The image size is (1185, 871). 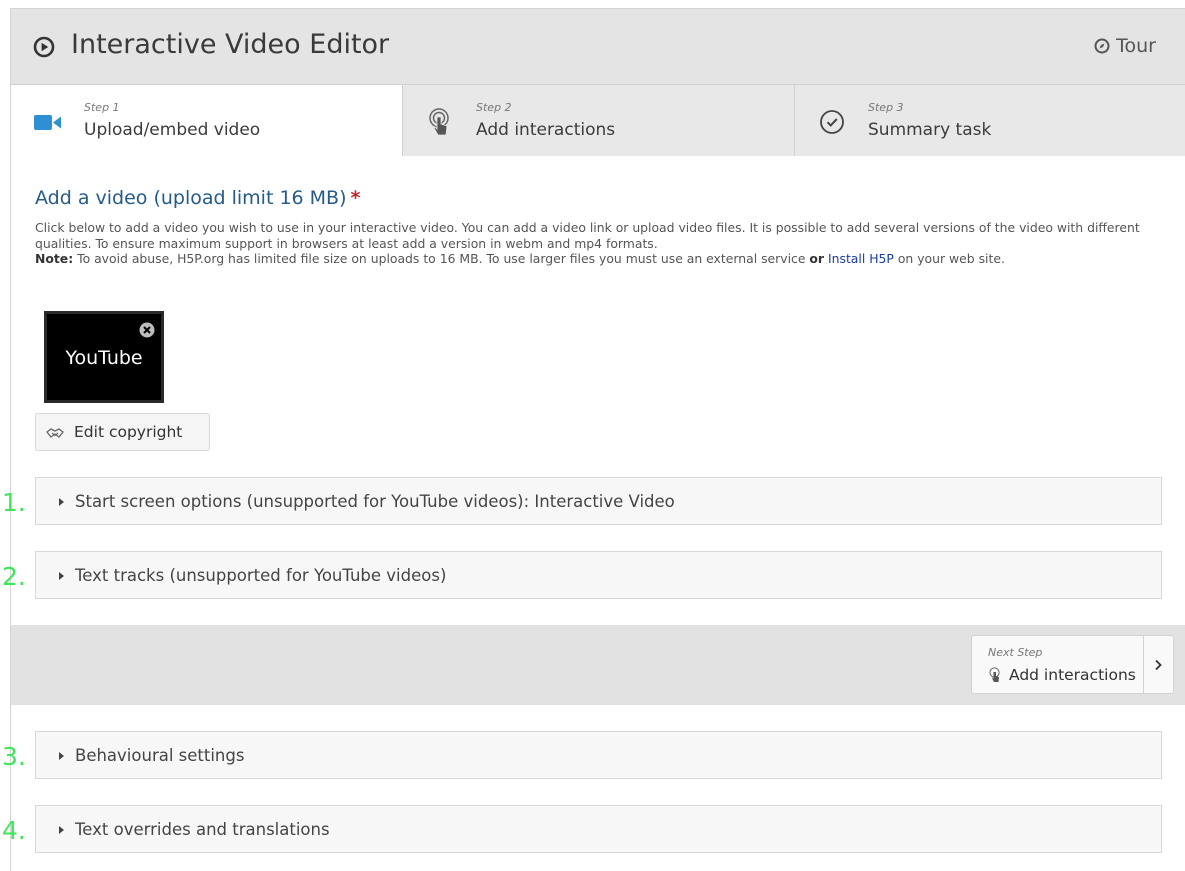 I want to click on text-overrides-group: 4. Text overrides and translations, so click(x=582, y=829).